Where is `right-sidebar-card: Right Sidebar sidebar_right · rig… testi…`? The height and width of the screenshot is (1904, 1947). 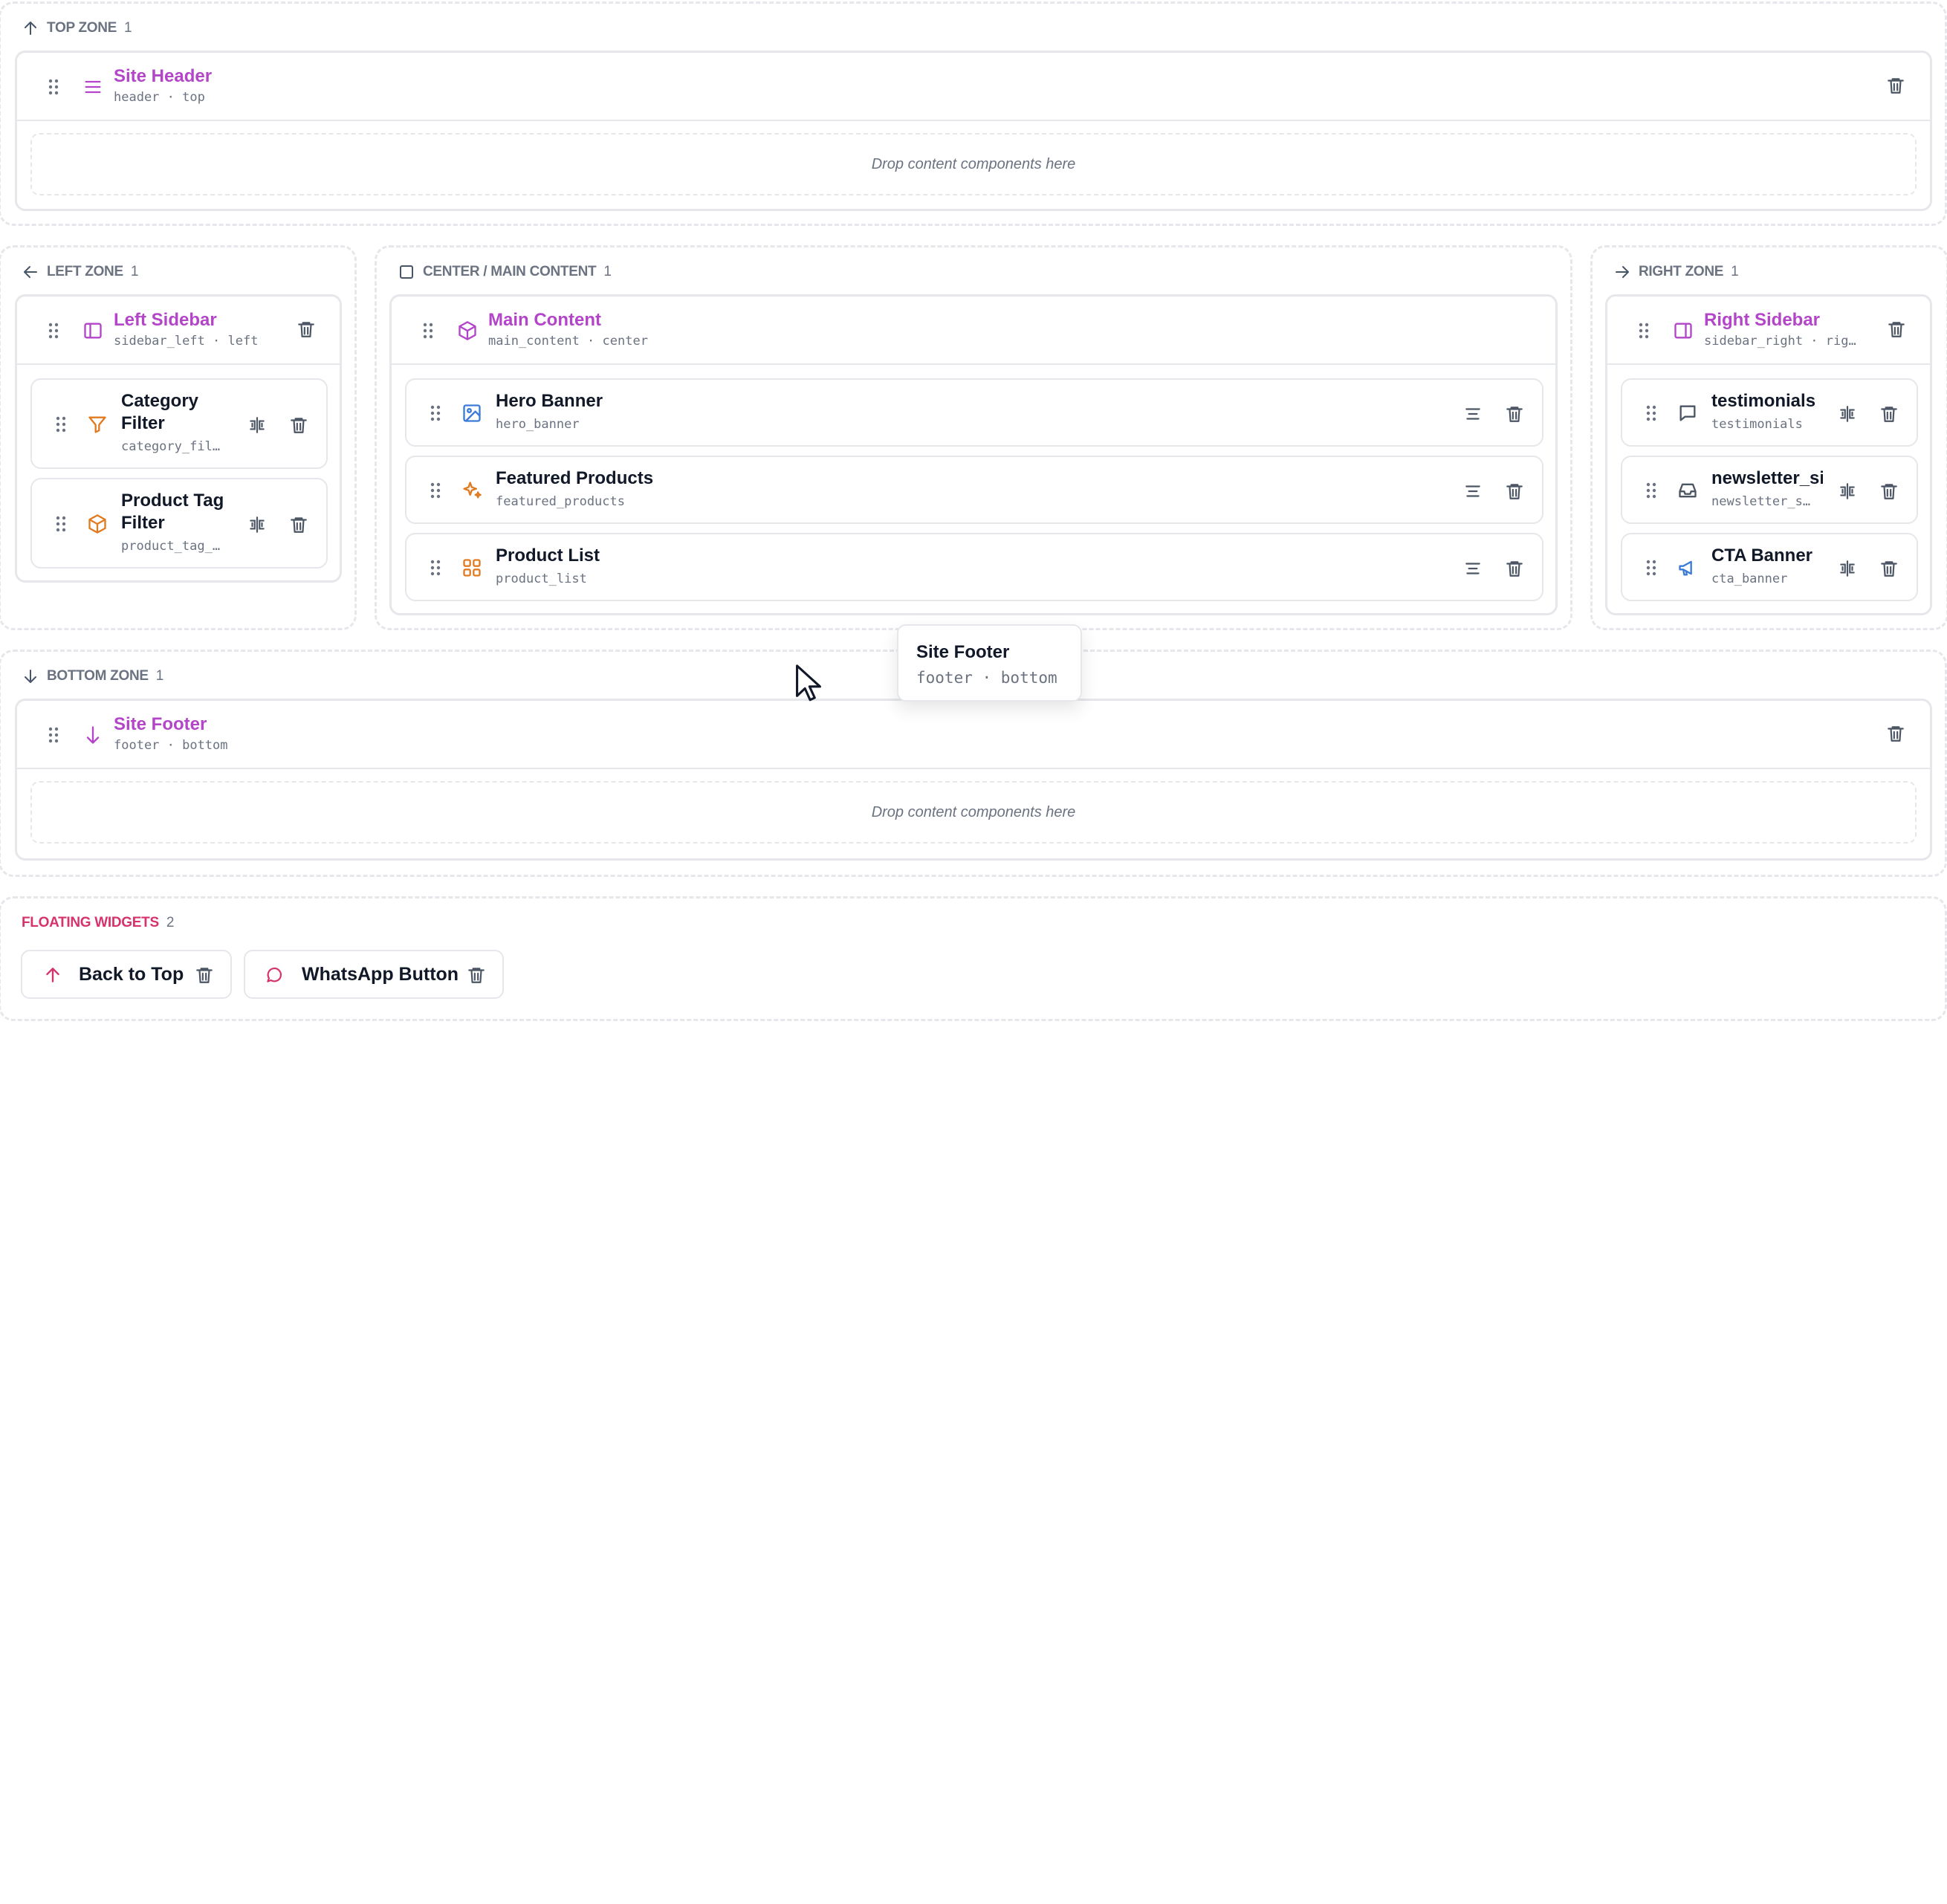 right-sidebar-card: Right Sidebar sidebar_right · rig… testi… is located at coordinates (1769, 454).